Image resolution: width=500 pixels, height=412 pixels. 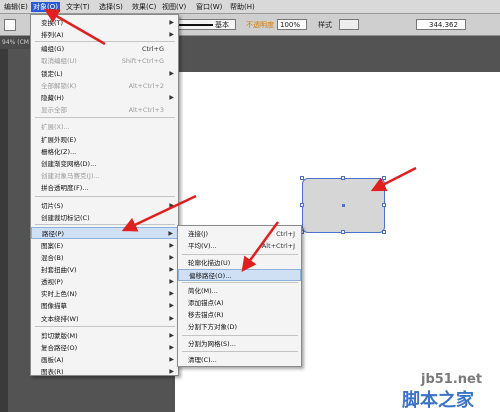 What do you see at coordinates (104, 86) in the screenshot?
I see `object-menu-item: 全部解锁(K) Alt+Ctrl+2` at bounding box center [104, 86].